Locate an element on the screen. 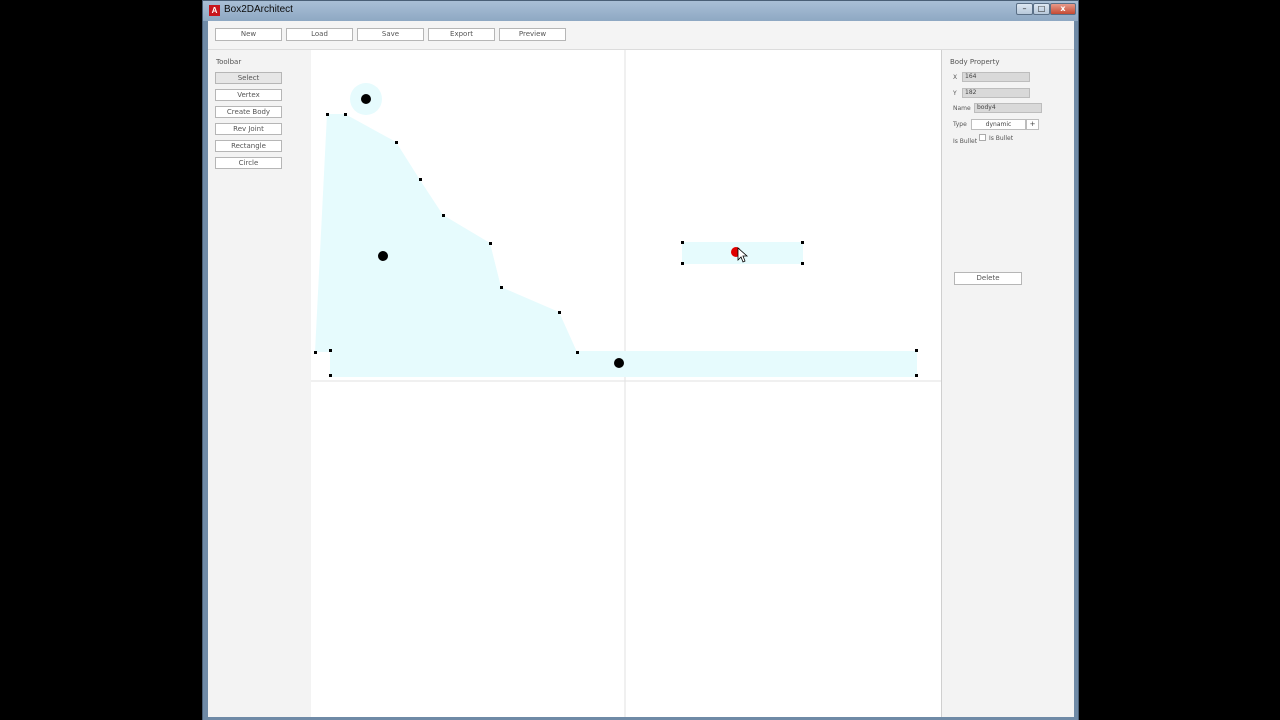 The height and width of the screenshot is (720, 1280). toolbar-title: Toolbar is located at coordinates (229, 62).